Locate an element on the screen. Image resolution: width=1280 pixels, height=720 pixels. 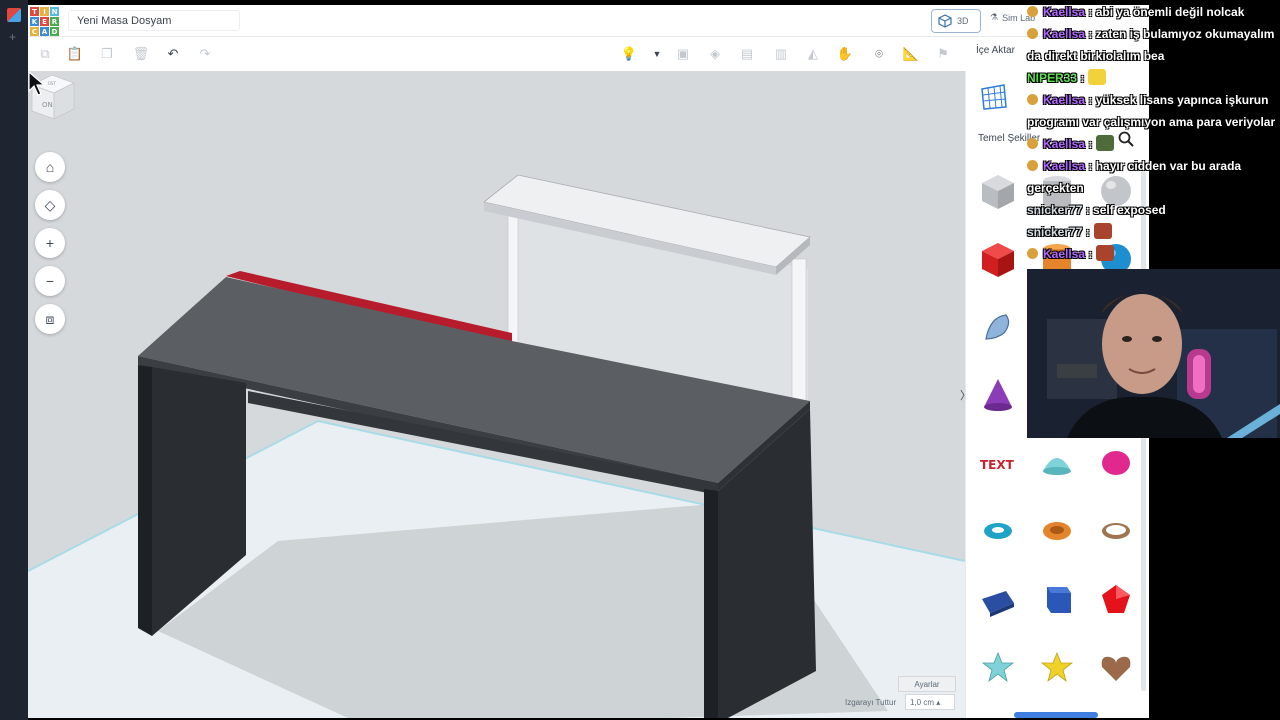
perspective-button: ⧈ is located at coordinates (50, 319).